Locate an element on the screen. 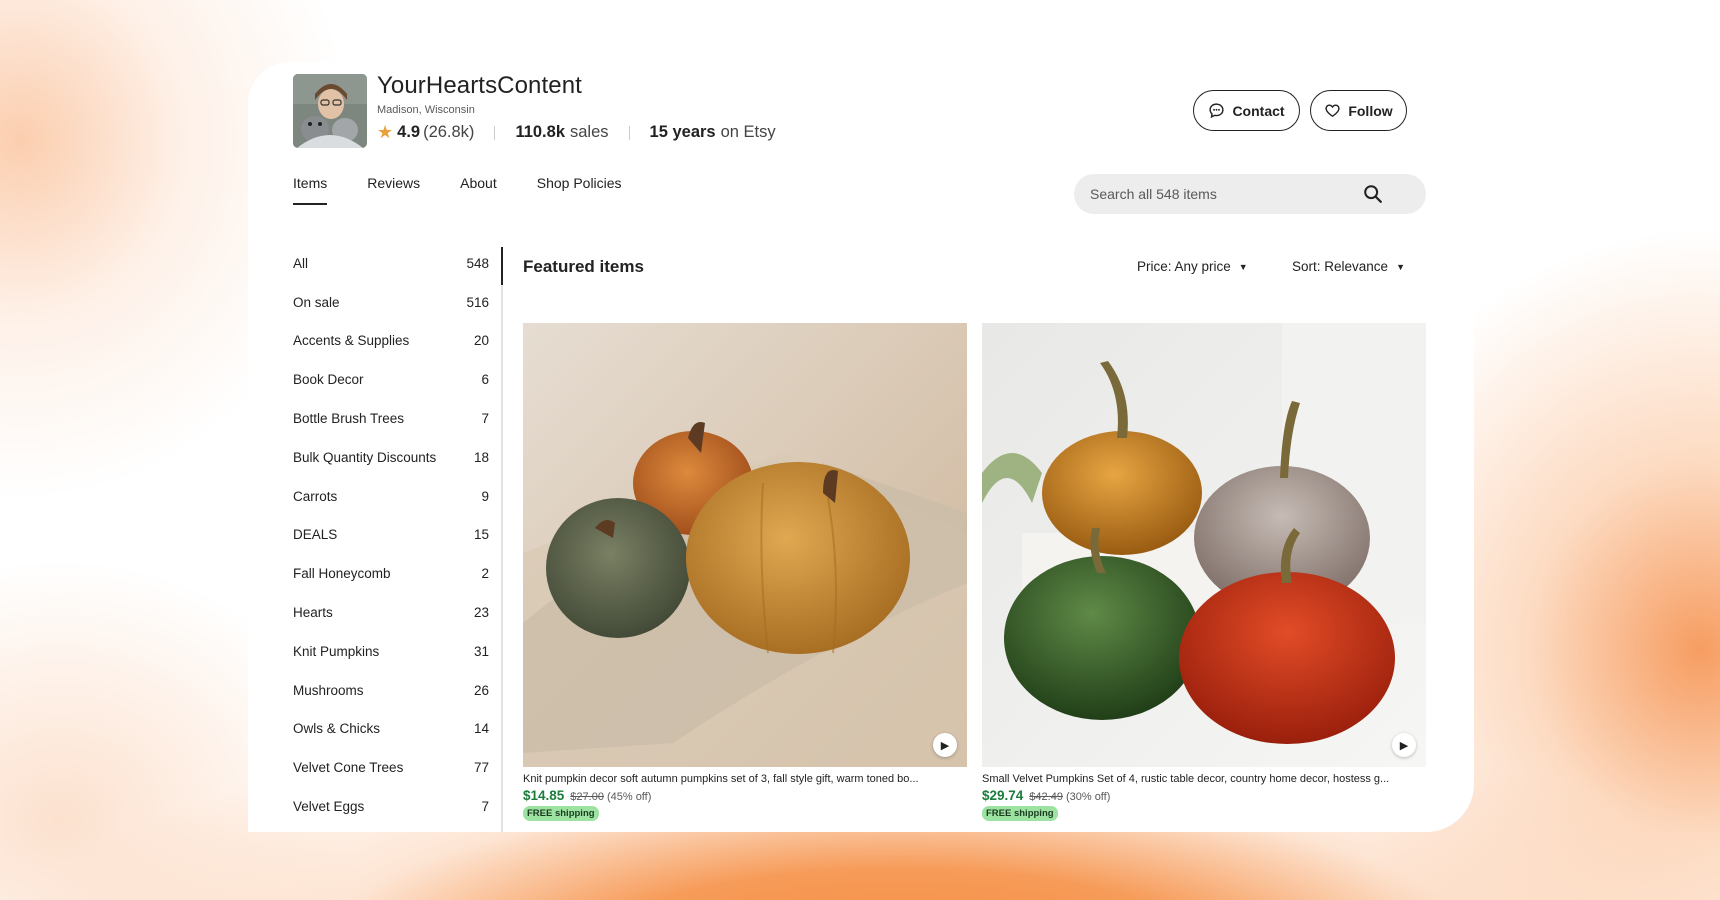 The image size is (1720, 900). star-icon: ★ is located at coordinates (385, 132).